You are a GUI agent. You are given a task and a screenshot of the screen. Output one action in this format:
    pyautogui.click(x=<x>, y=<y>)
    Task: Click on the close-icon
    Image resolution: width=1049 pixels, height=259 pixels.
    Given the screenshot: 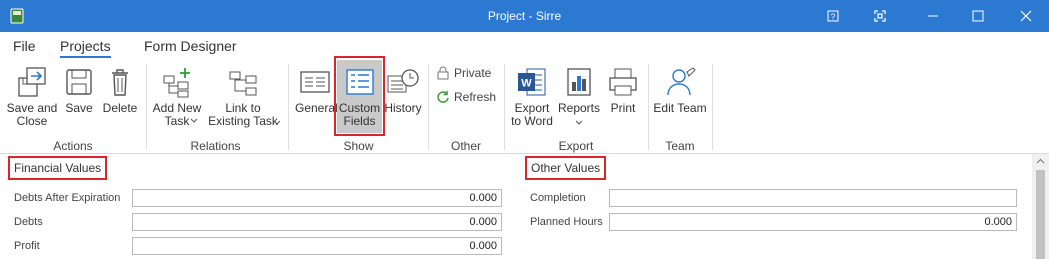 What is the action you would take?
    pyautogui.click(x=1026, y=16)
    